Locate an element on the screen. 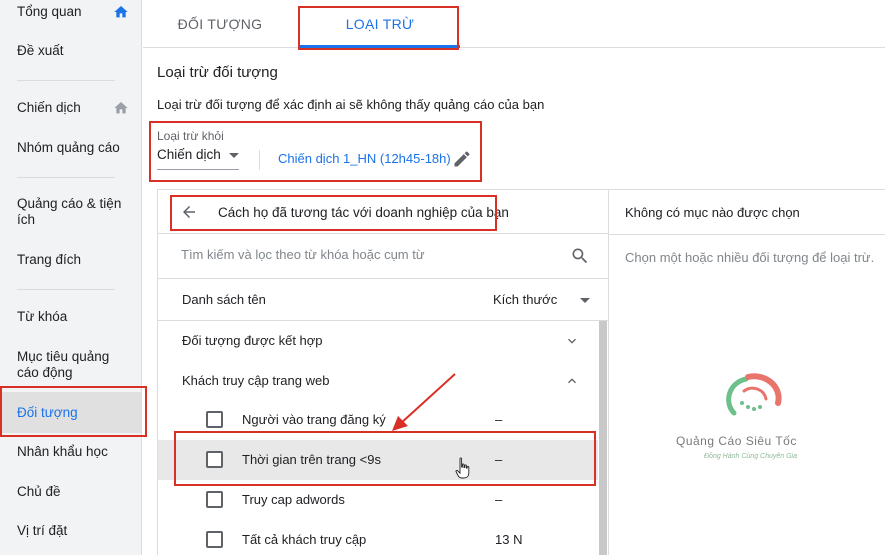  search-row is located at coordinates (383, 256).